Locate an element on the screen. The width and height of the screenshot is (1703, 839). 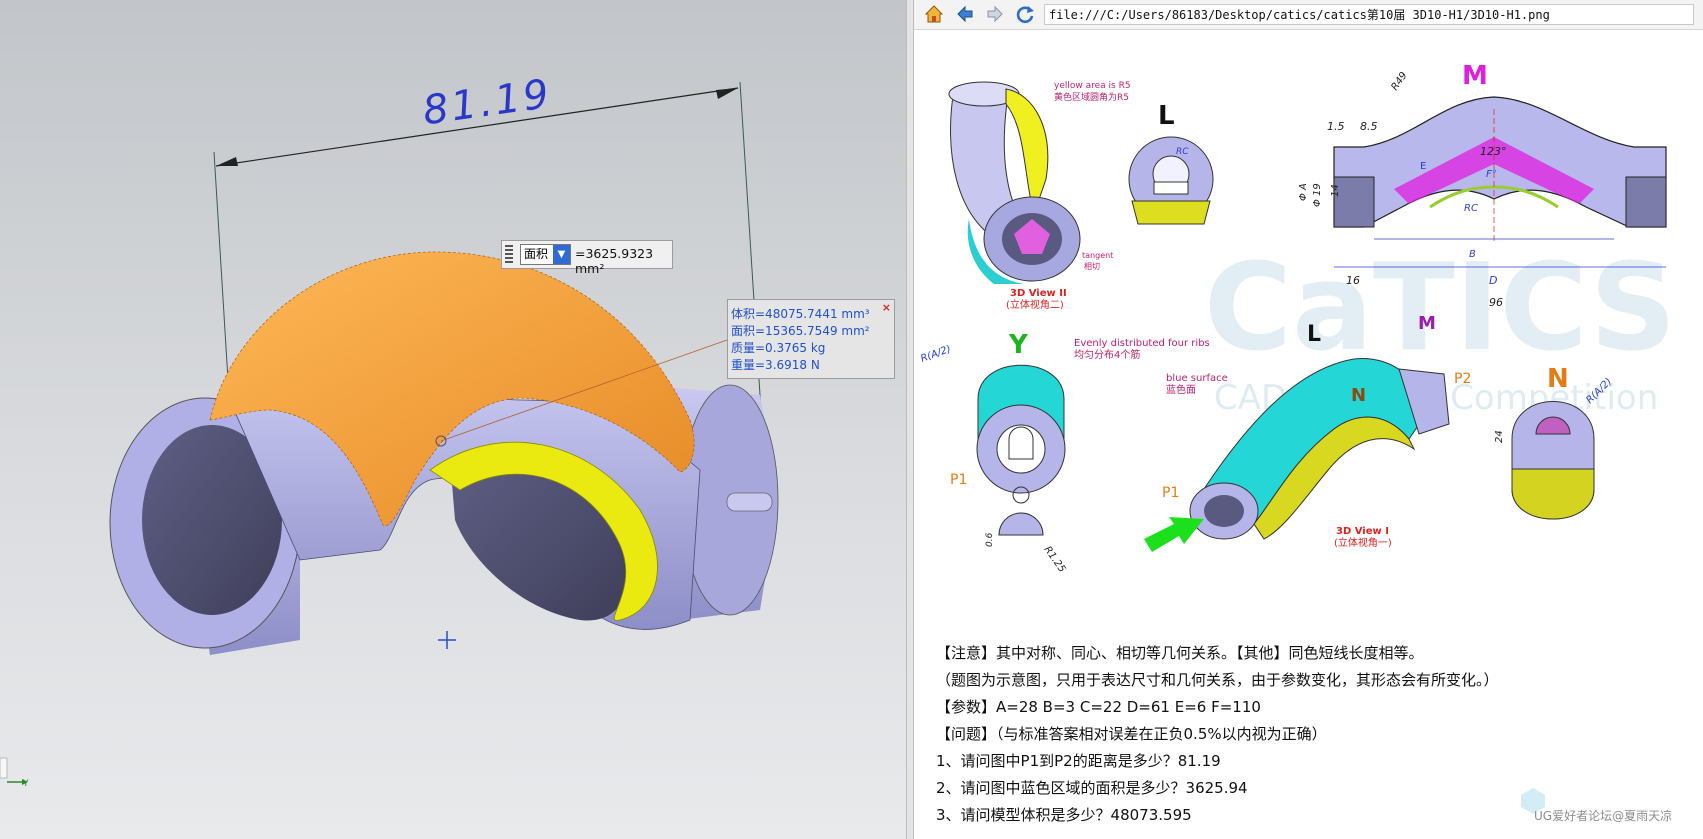
dim-14: 14 is located at coordinates (1335, 190).